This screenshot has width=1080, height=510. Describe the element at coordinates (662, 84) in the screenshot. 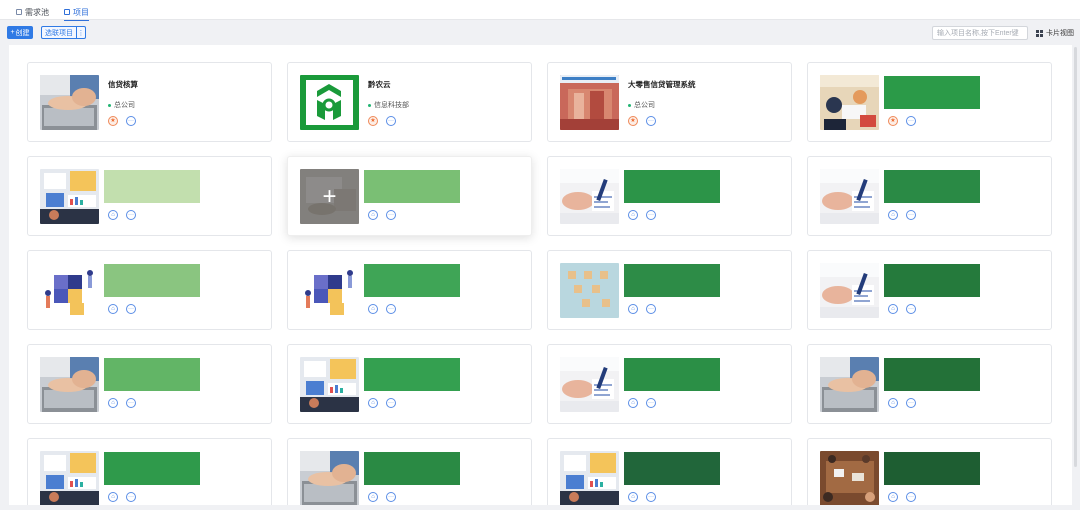

I see `project-title: 大零售信贷管理系统` at that location.